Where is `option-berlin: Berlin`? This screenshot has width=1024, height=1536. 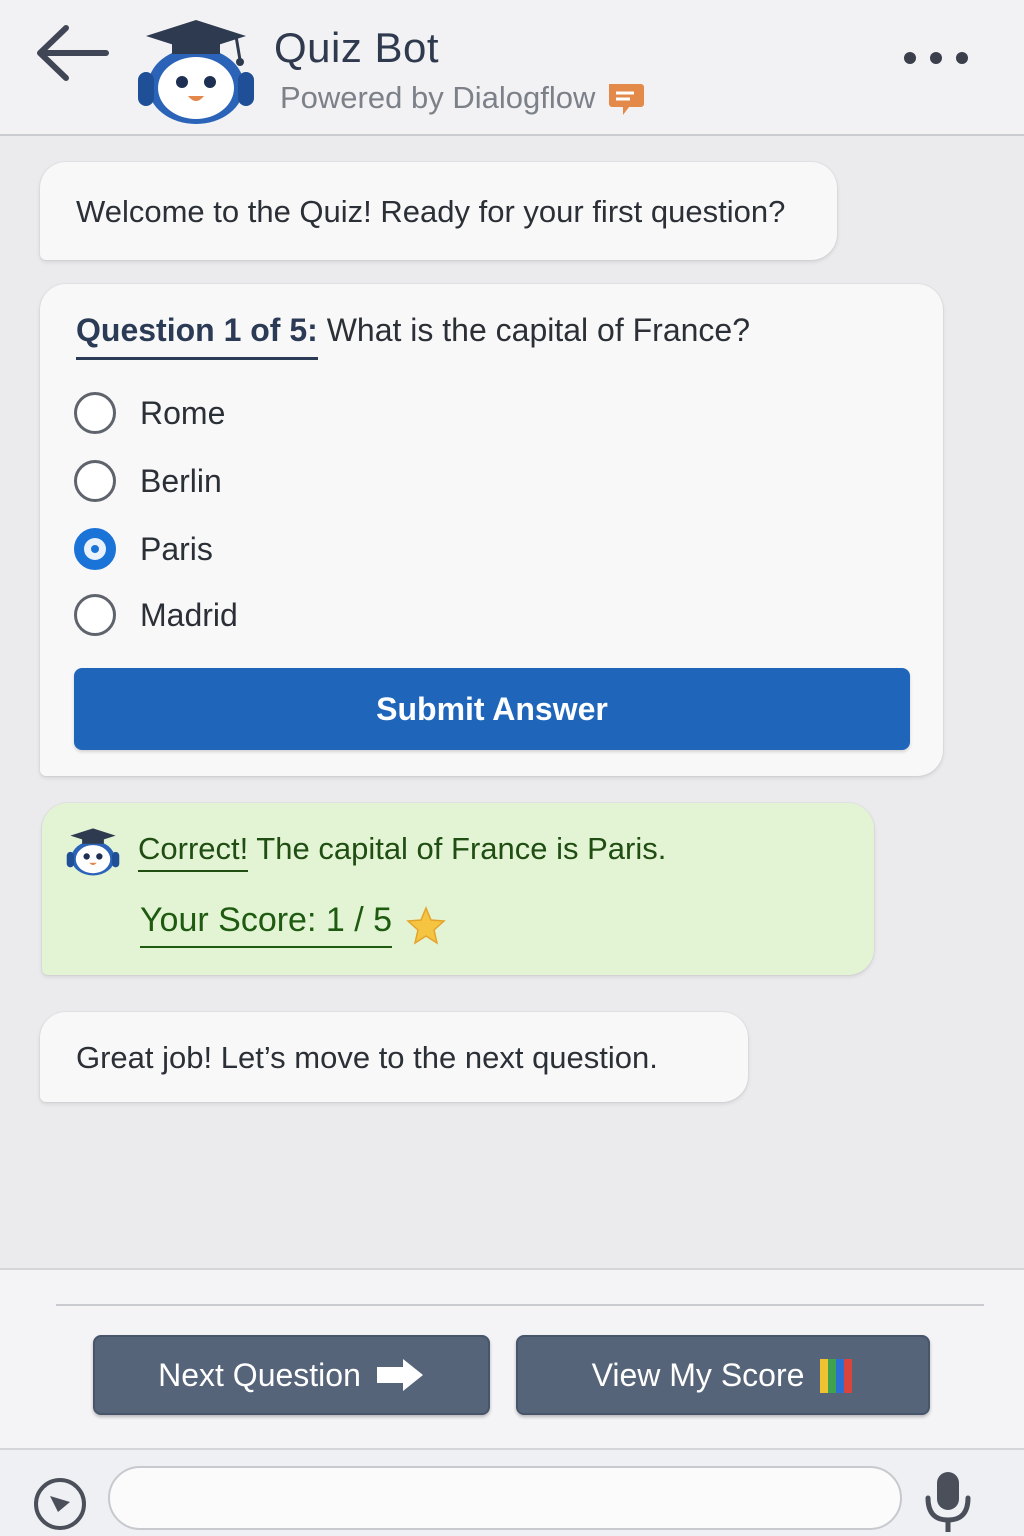 option-berlin: Berlin is located at coordinates (148, 481).